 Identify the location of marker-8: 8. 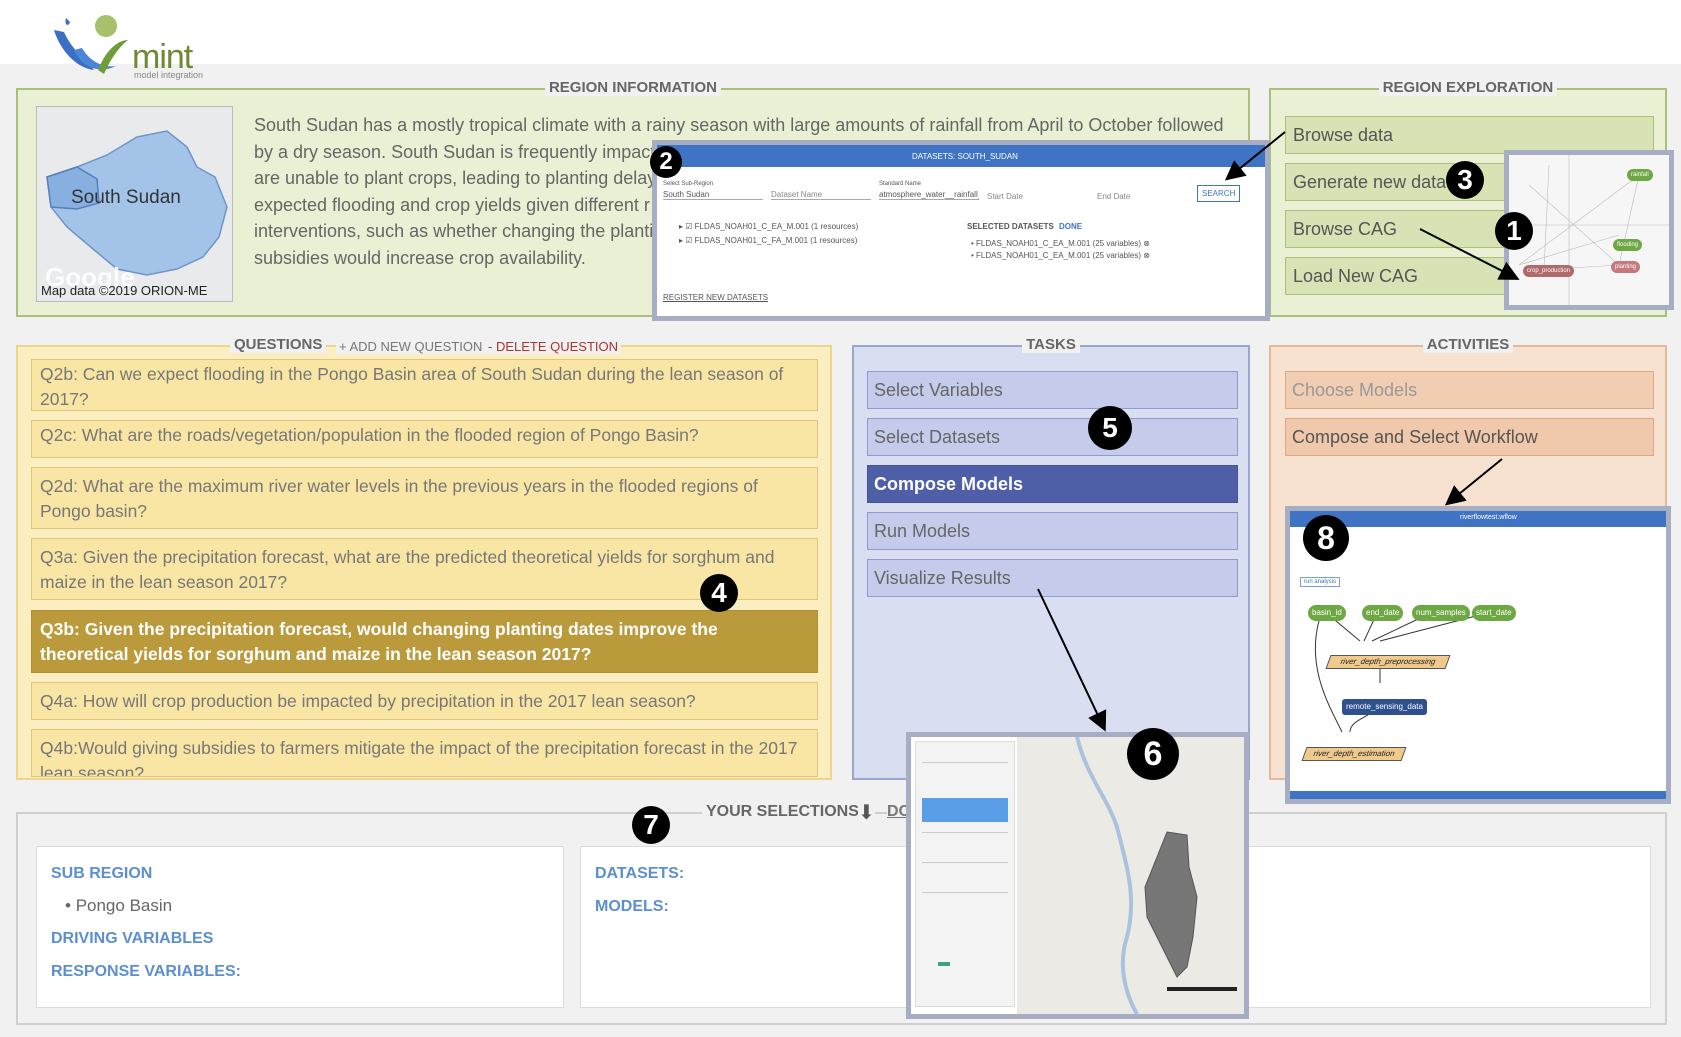
(1326, 538).